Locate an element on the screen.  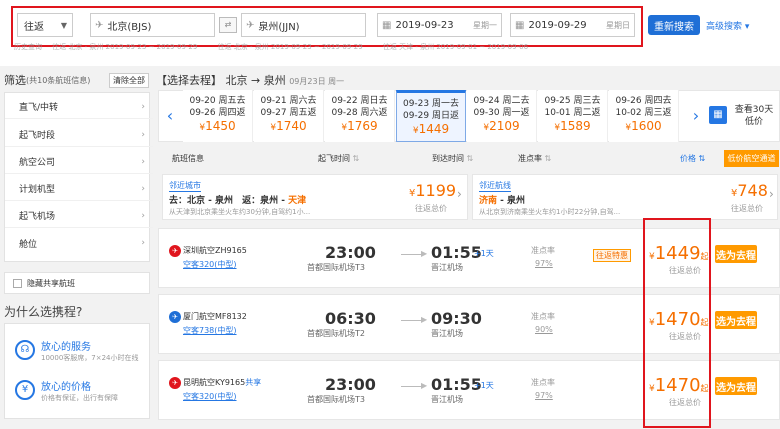
low-cost-channel-button: 低价航空通道 is located at coordinates (751, 158).